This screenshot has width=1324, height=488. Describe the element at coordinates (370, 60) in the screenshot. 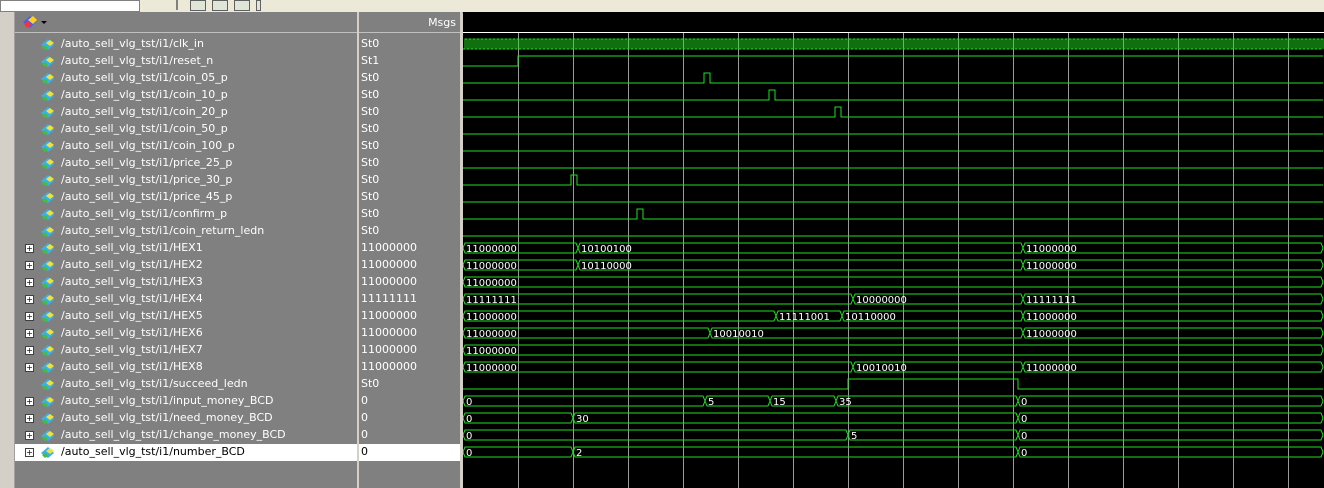

I see `signal-value: St1` at that location.